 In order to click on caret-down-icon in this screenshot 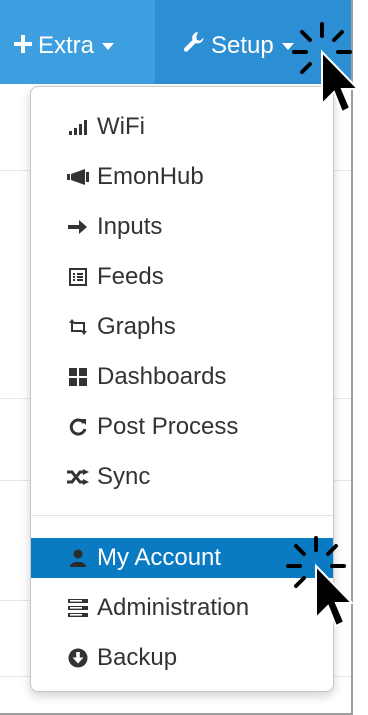, I will do `click(108, 46)`.